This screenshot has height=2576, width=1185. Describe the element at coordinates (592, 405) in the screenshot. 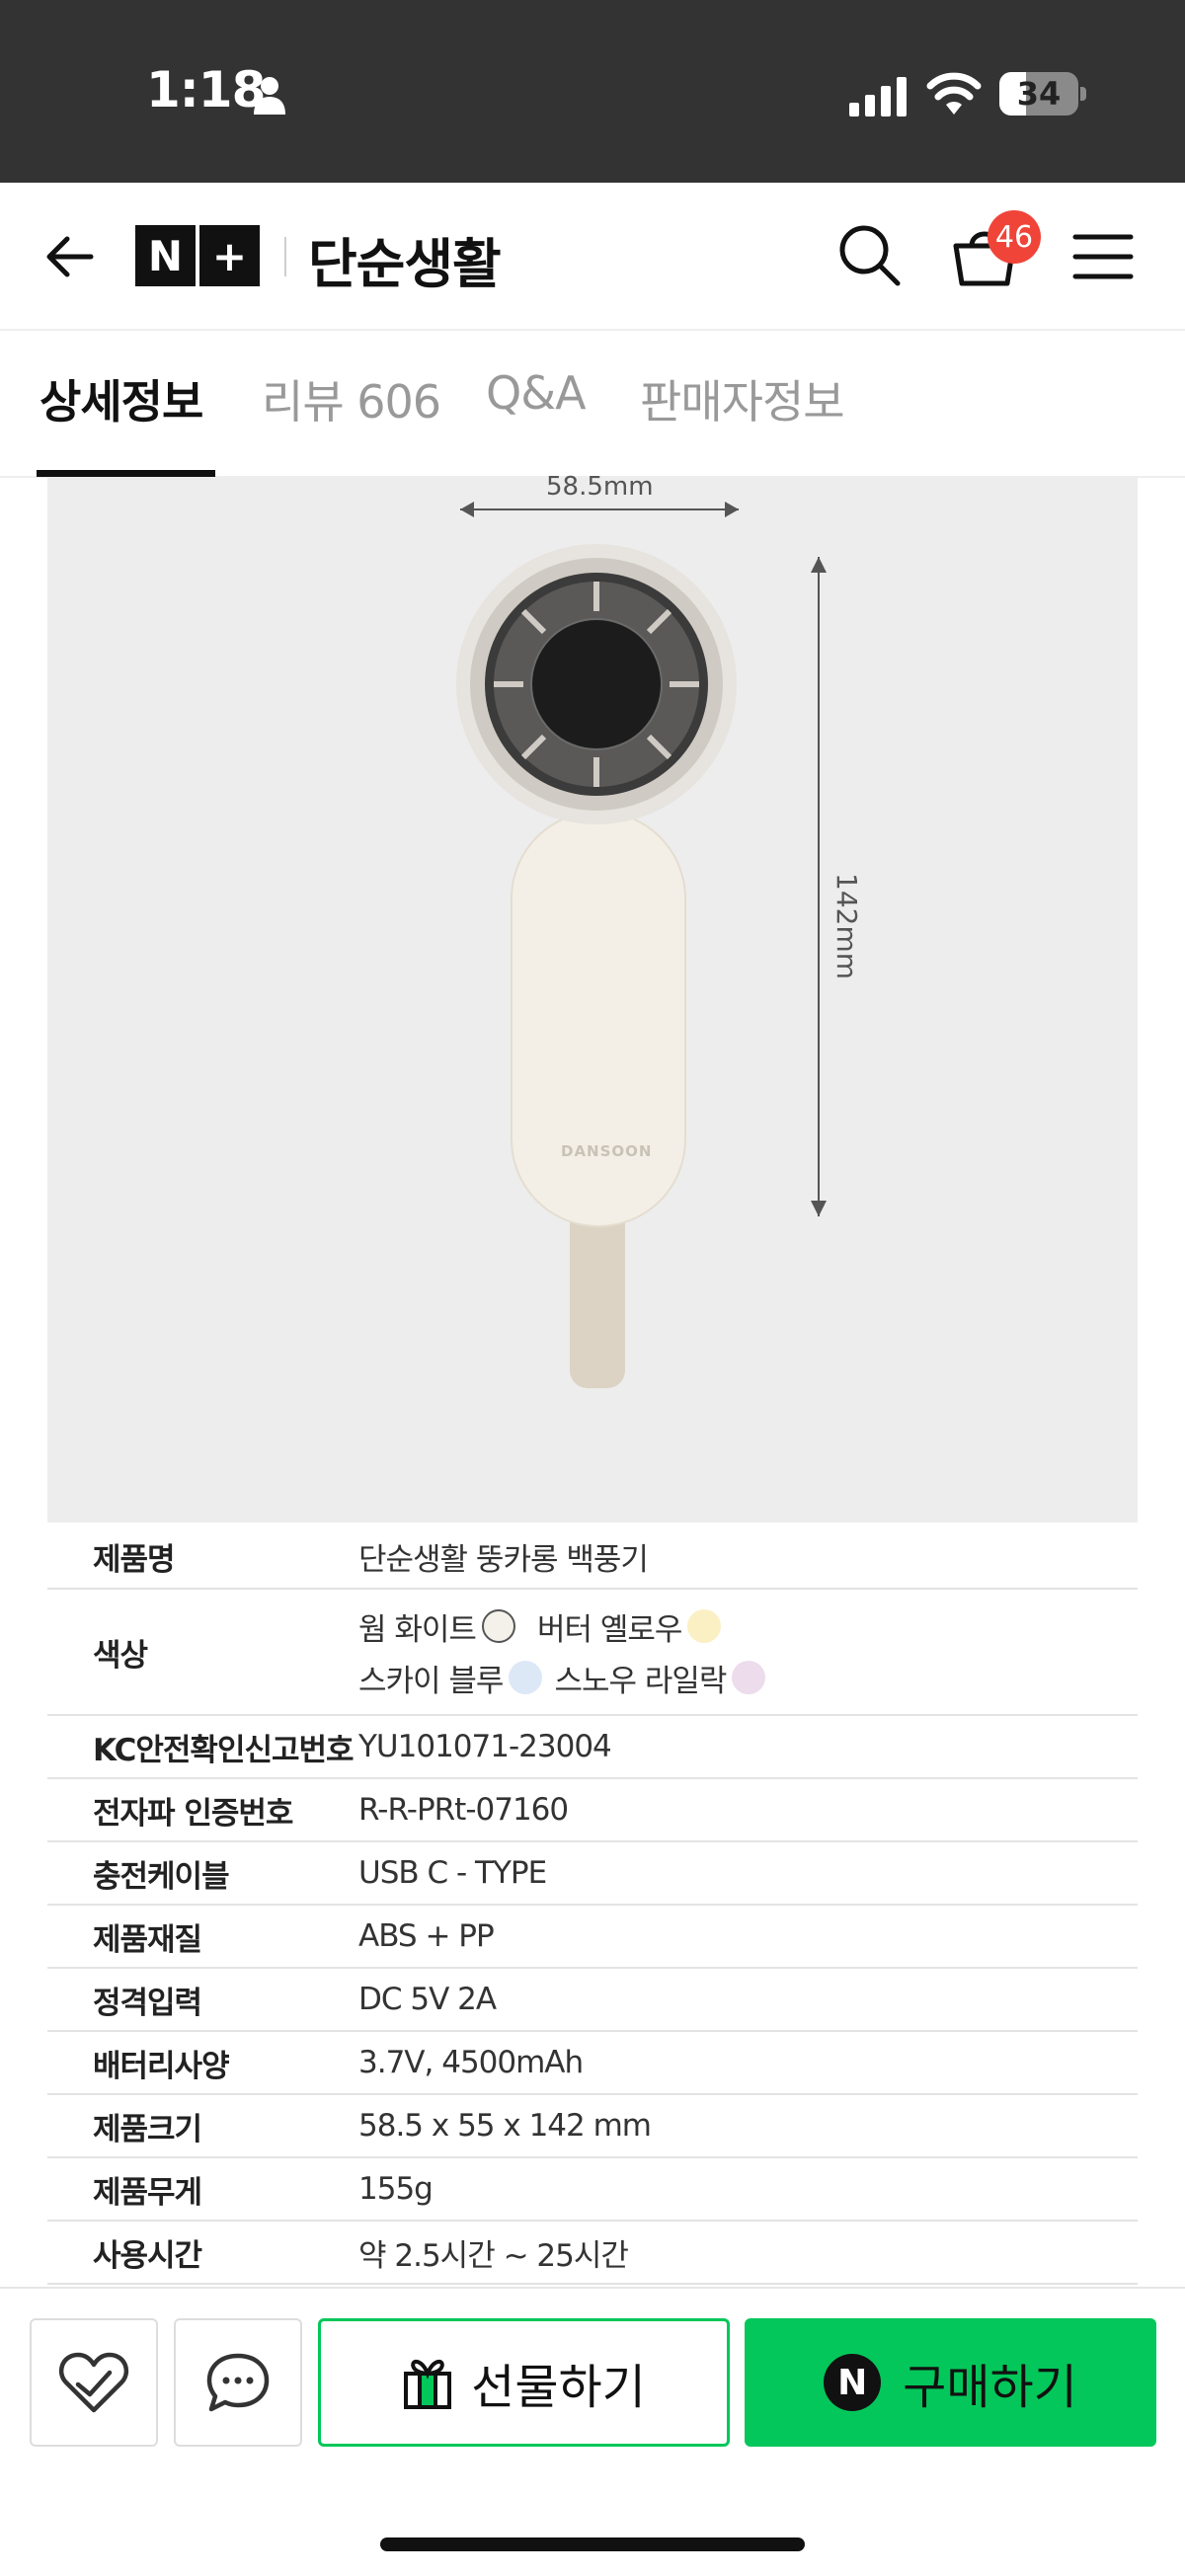

I see `detail-tabs: 상세정보 리뷰 606 Q&A 판매자정보` at that location.